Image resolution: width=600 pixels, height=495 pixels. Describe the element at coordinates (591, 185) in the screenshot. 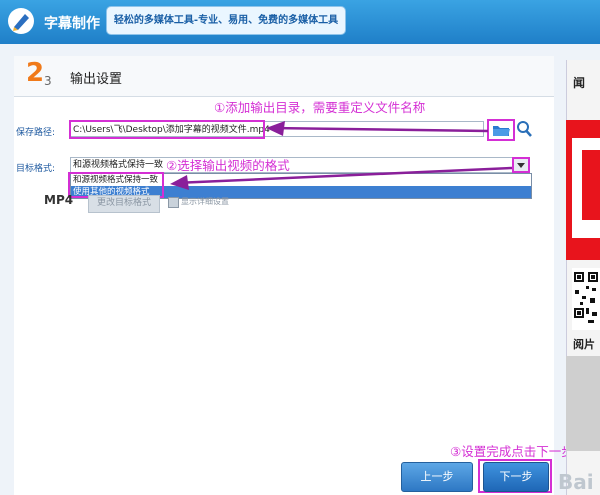

I see `ad-red-bar` at that location.